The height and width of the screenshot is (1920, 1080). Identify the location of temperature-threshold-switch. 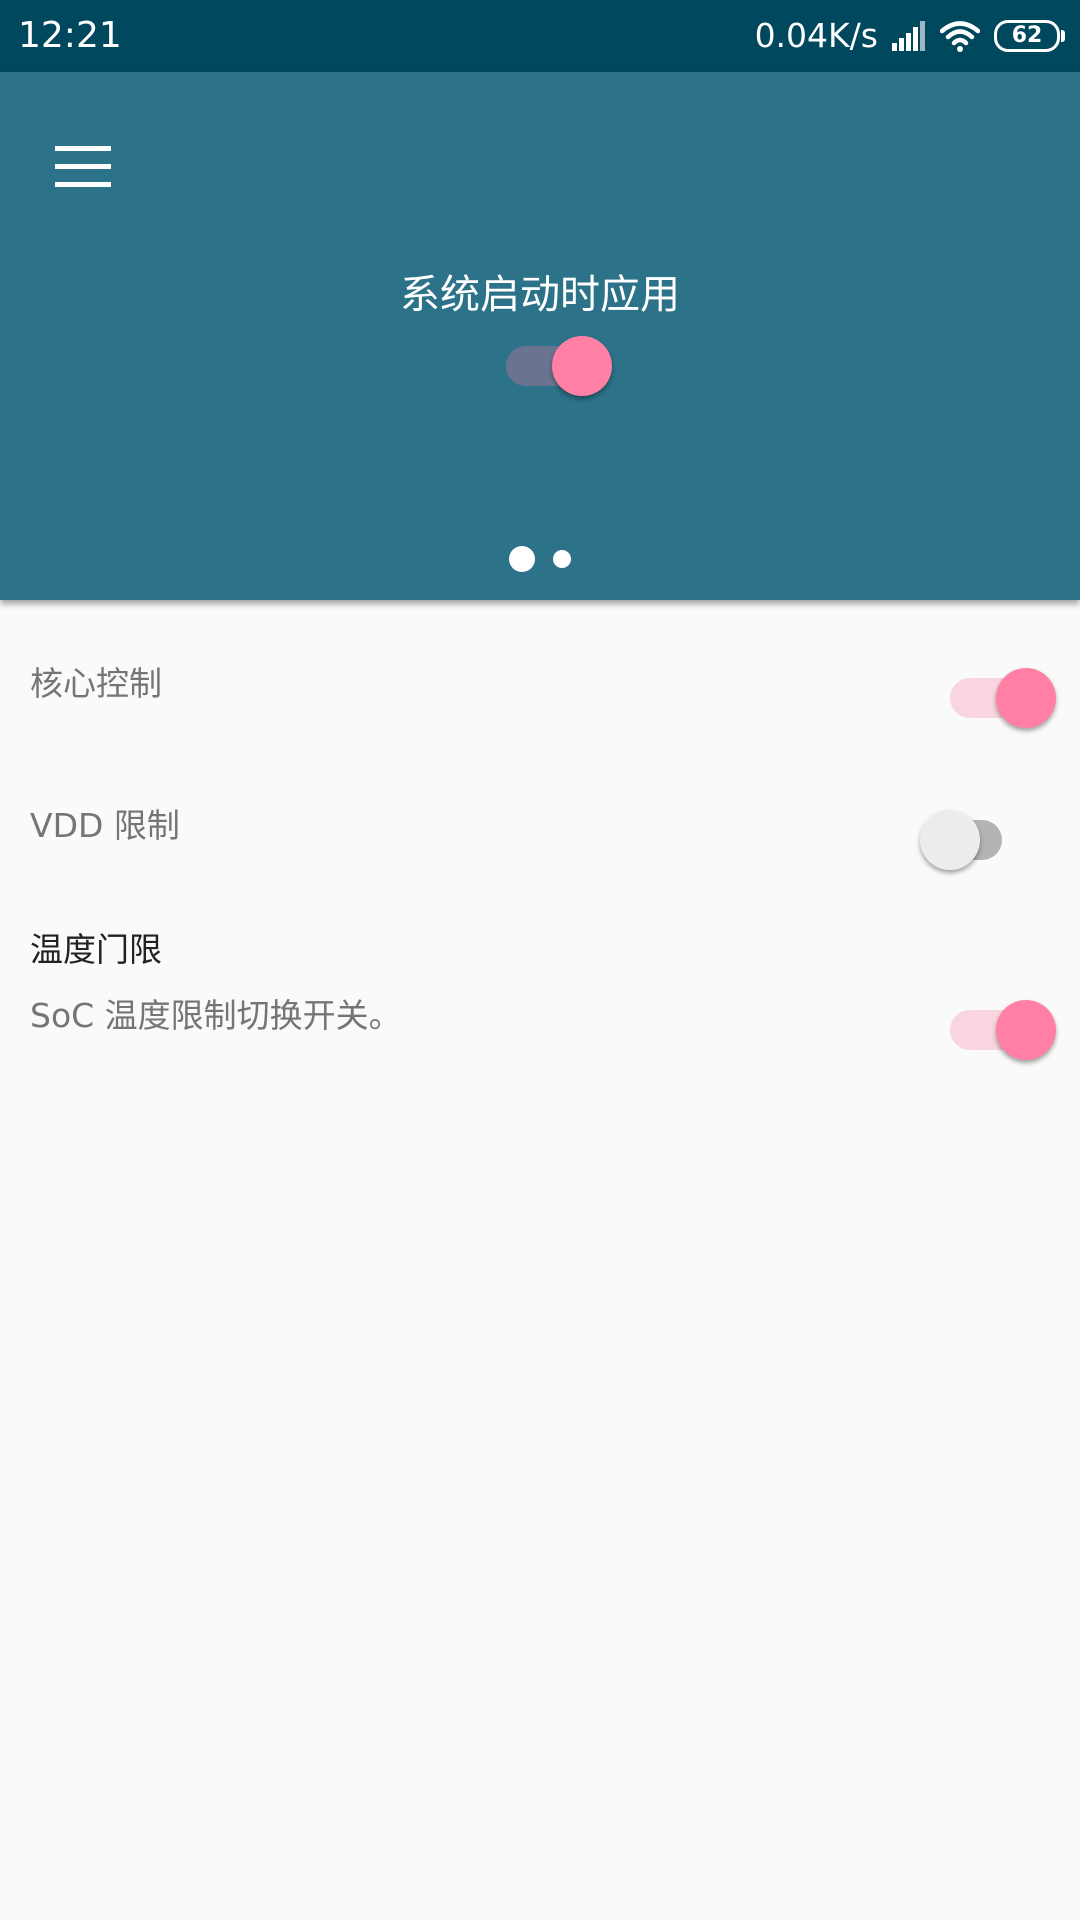
(1000, 1026).